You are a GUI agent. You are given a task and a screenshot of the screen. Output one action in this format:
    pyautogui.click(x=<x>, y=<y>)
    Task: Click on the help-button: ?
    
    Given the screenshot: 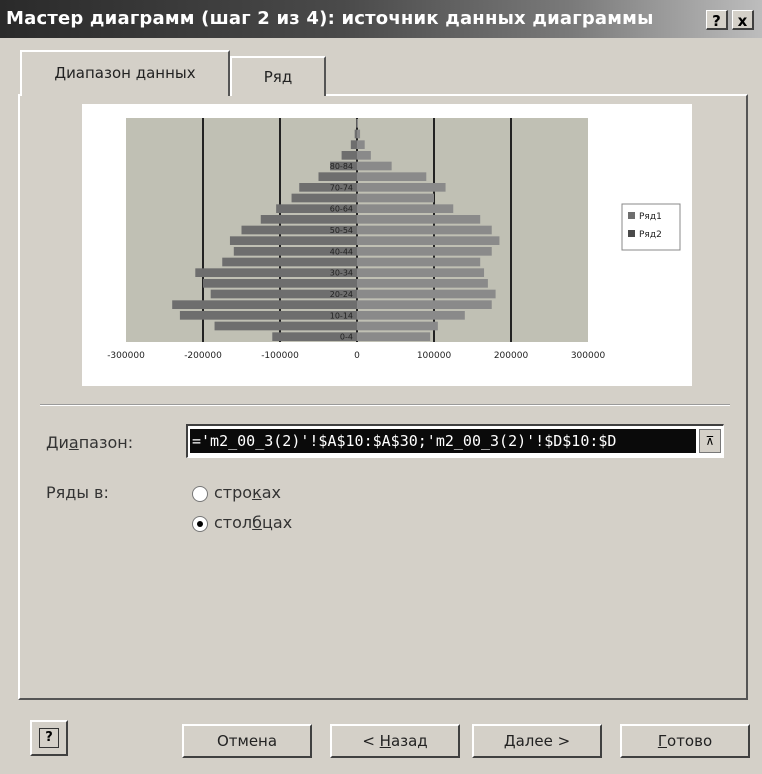 What is the action you would take?
    pyautogui.click(x=49, y=738)
    